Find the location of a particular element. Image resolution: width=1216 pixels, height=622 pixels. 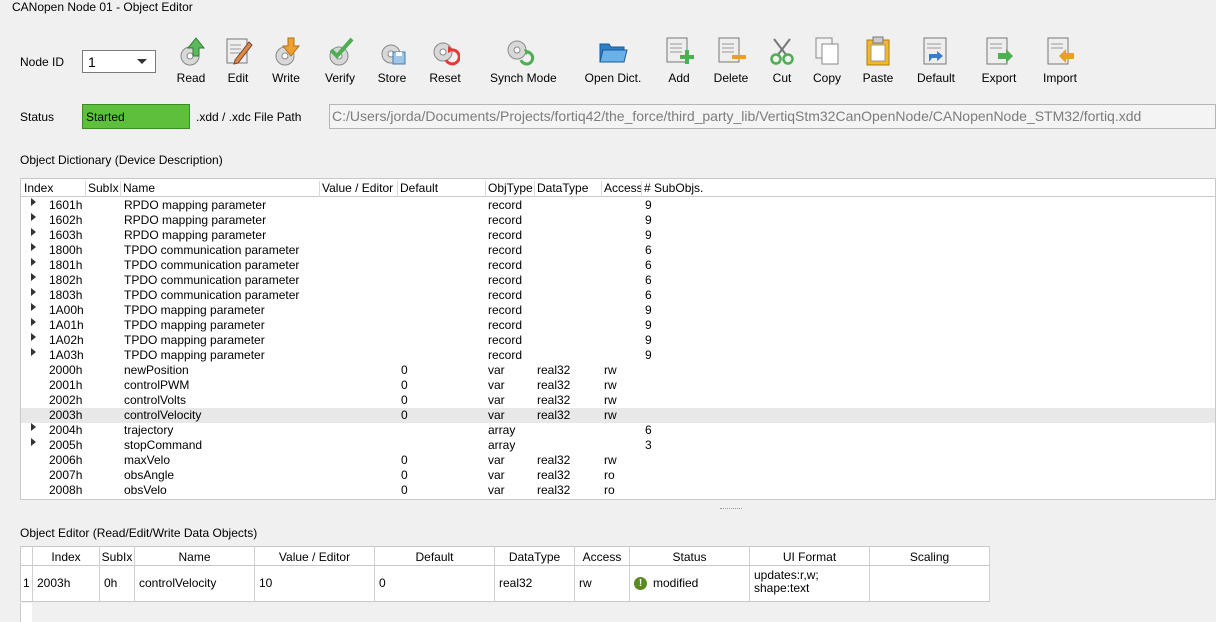

dict-row: 1601h RPDO mapping parameter record 9 is located at coordinates (618, 205).